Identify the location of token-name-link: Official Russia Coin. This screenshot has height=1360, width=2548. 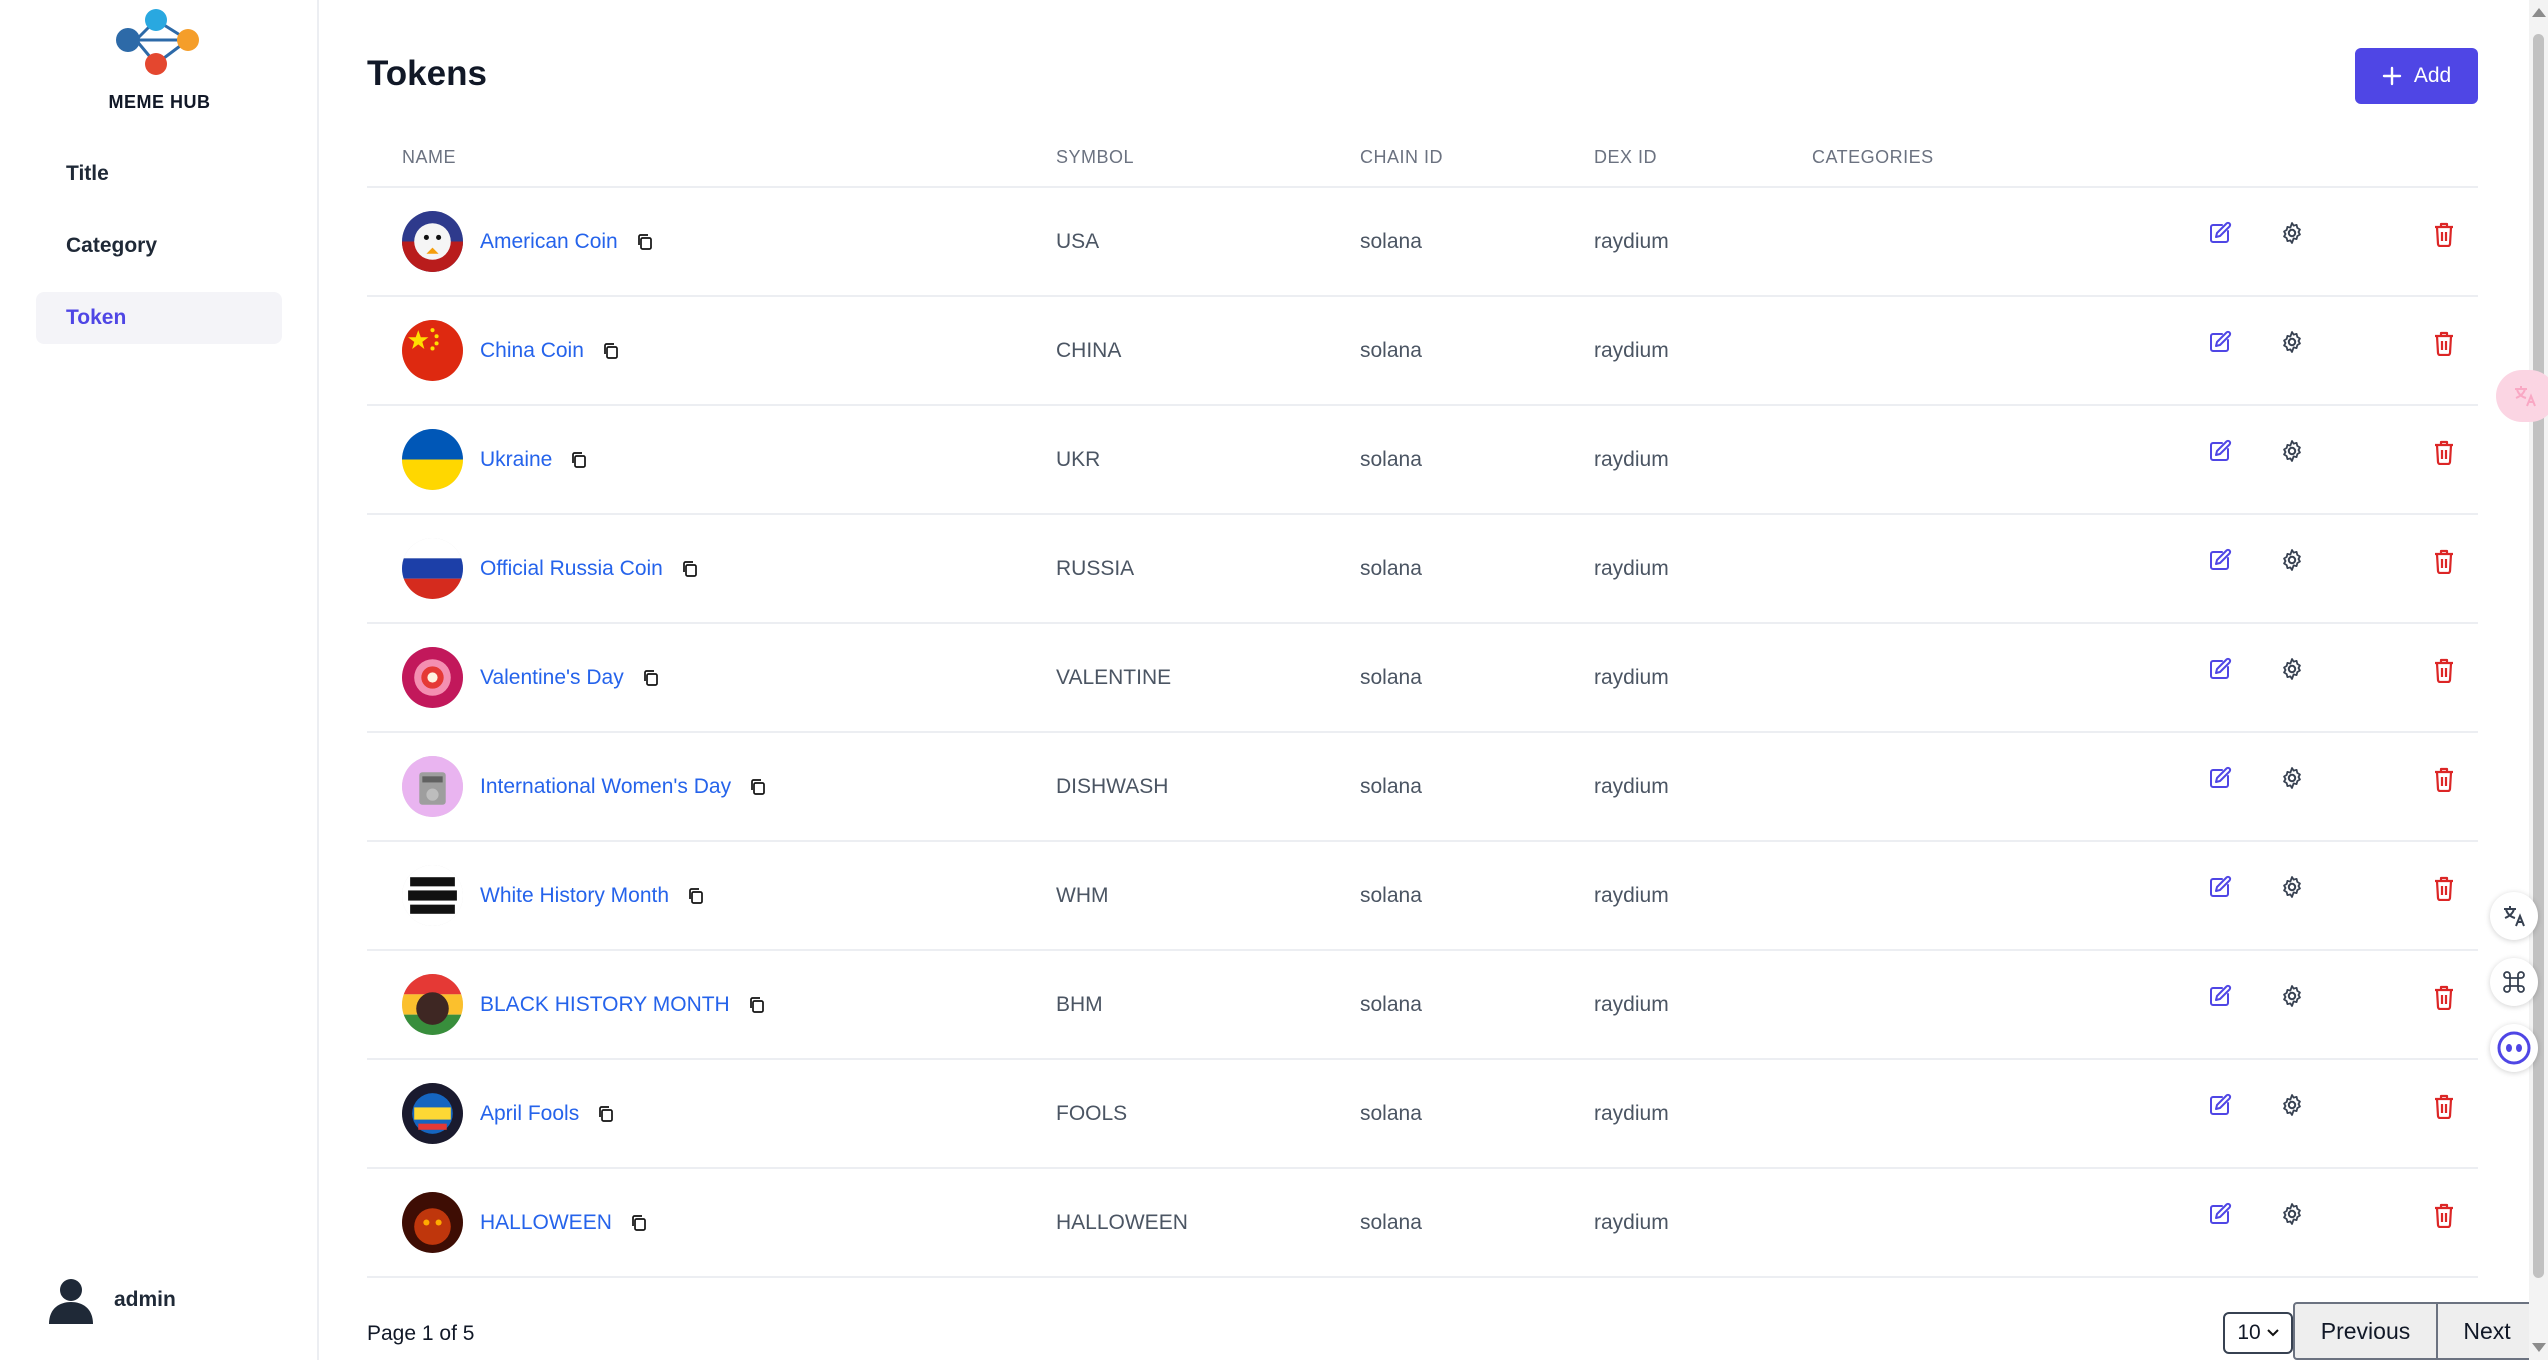
(571, 569).